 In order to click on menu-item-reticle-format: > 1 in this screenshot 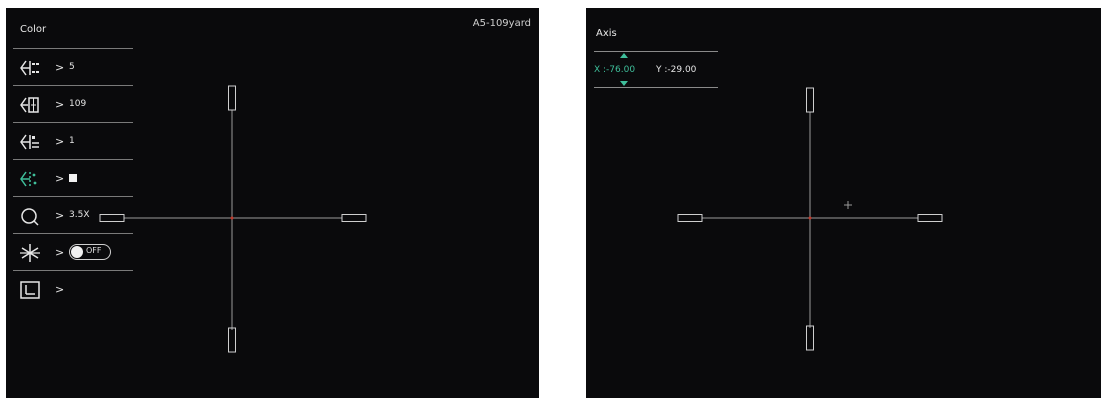, I will do `click(73, 140)`.